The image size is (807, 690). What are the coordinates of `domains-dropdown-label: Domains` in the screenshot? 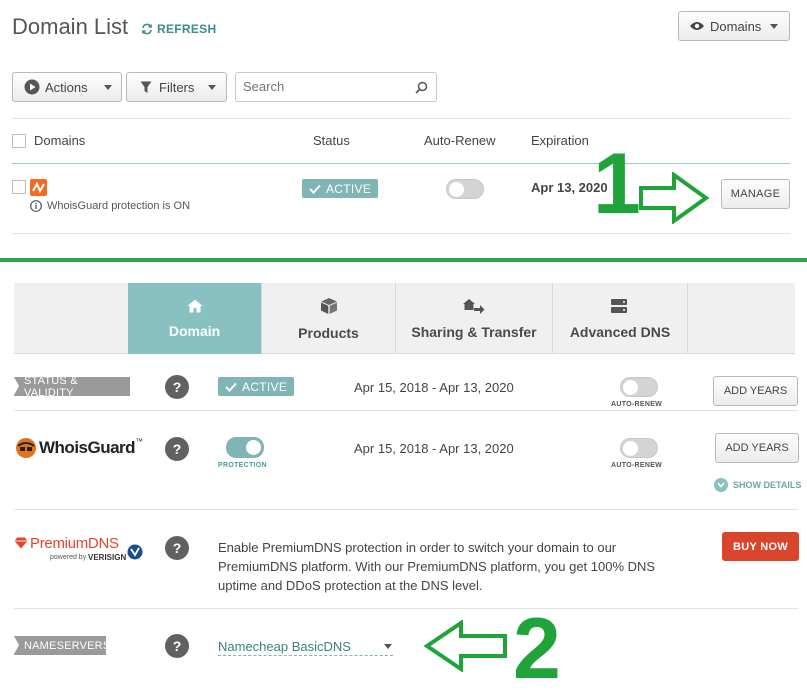 It's located at (736, 26).